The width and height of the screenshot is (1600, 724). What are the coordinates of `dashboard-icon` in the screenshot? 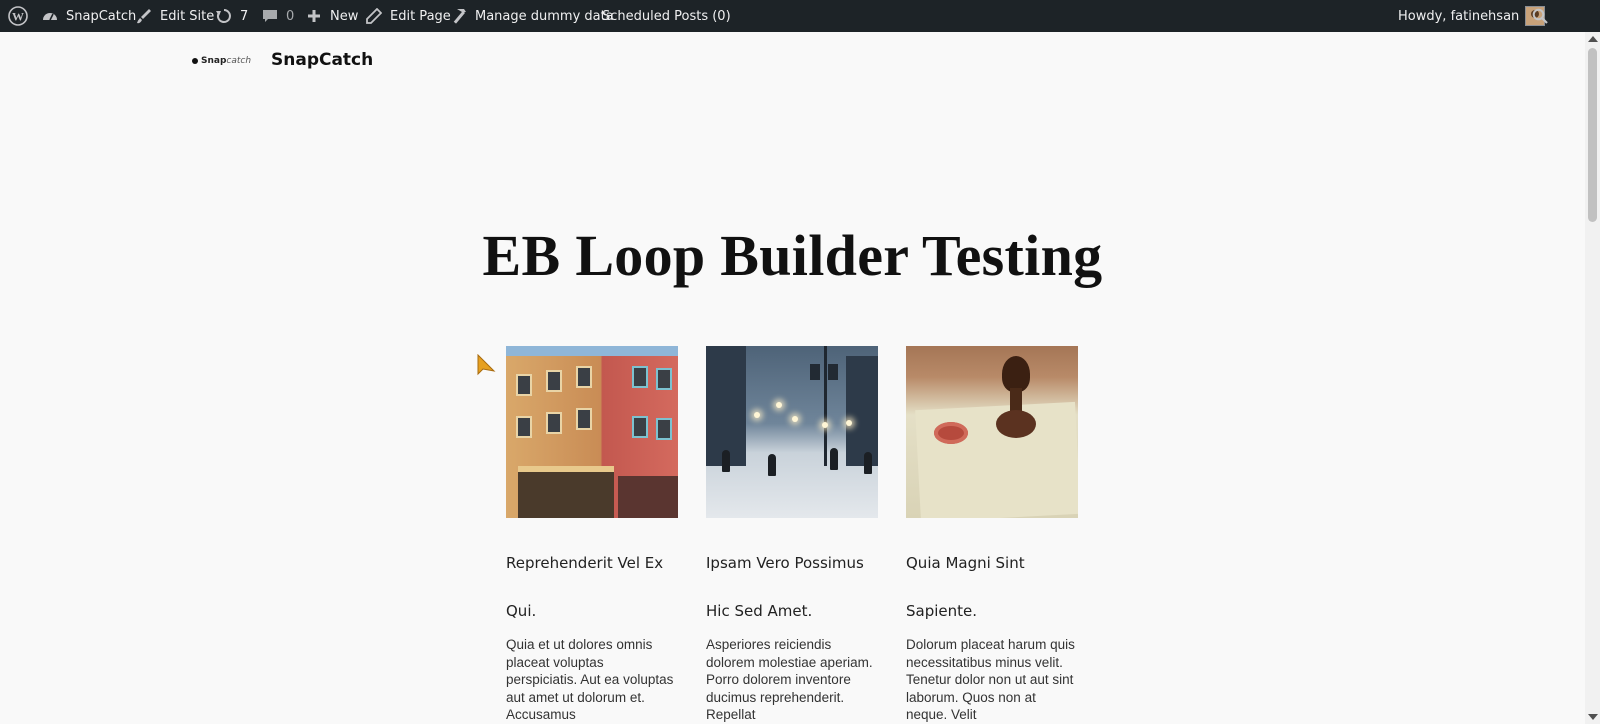 It's located at (50, 16).